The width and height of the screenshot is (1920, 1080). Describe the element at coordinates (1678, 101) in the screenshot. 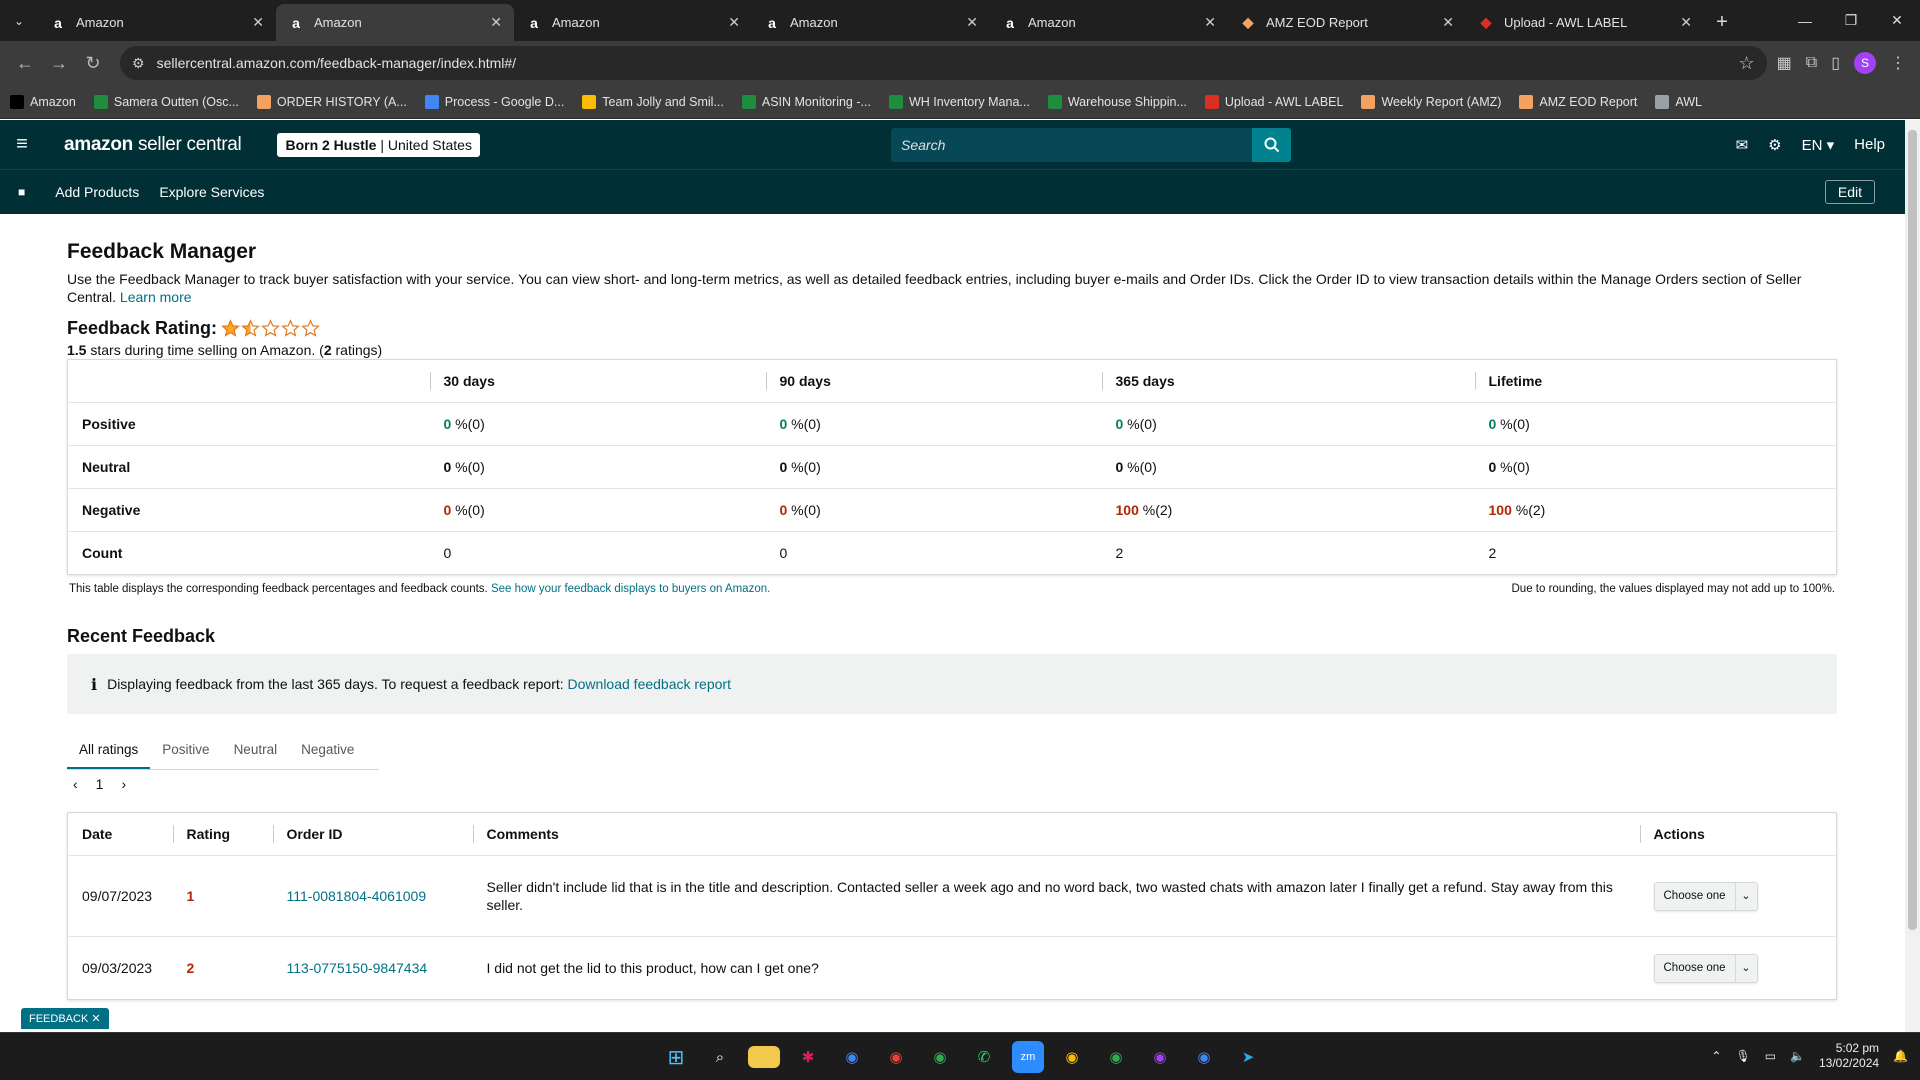

I see `bookmark-item: AWL` at that location.